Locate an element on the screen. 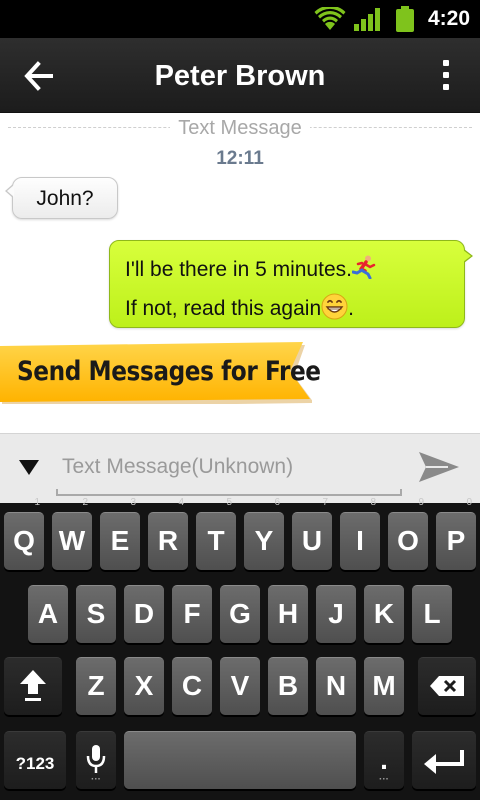 The width and height of the screenshot is (480, 800). backspace-icon is located at coordinates (447, 686).